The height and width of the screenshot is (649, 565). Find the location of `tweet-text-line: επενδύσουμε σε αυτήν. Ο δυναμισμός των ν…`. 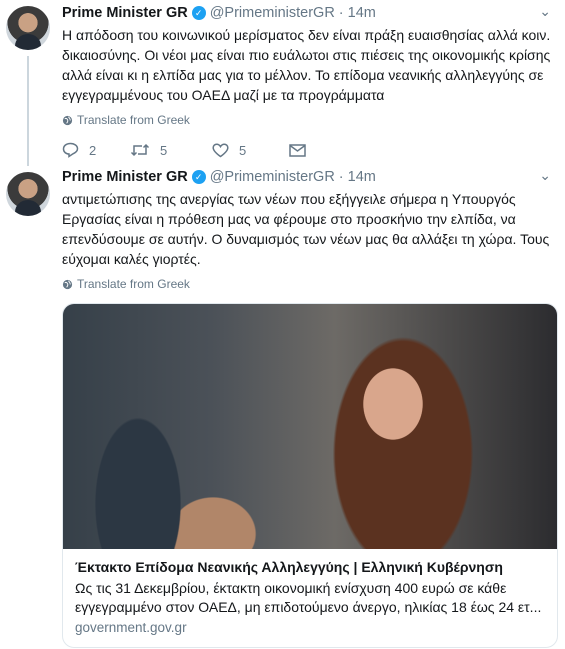

tweet-text-line: επενδύσουμε σε αυτήν. Ο δυναμισμός των ν… is located at coordinates (306, 239).